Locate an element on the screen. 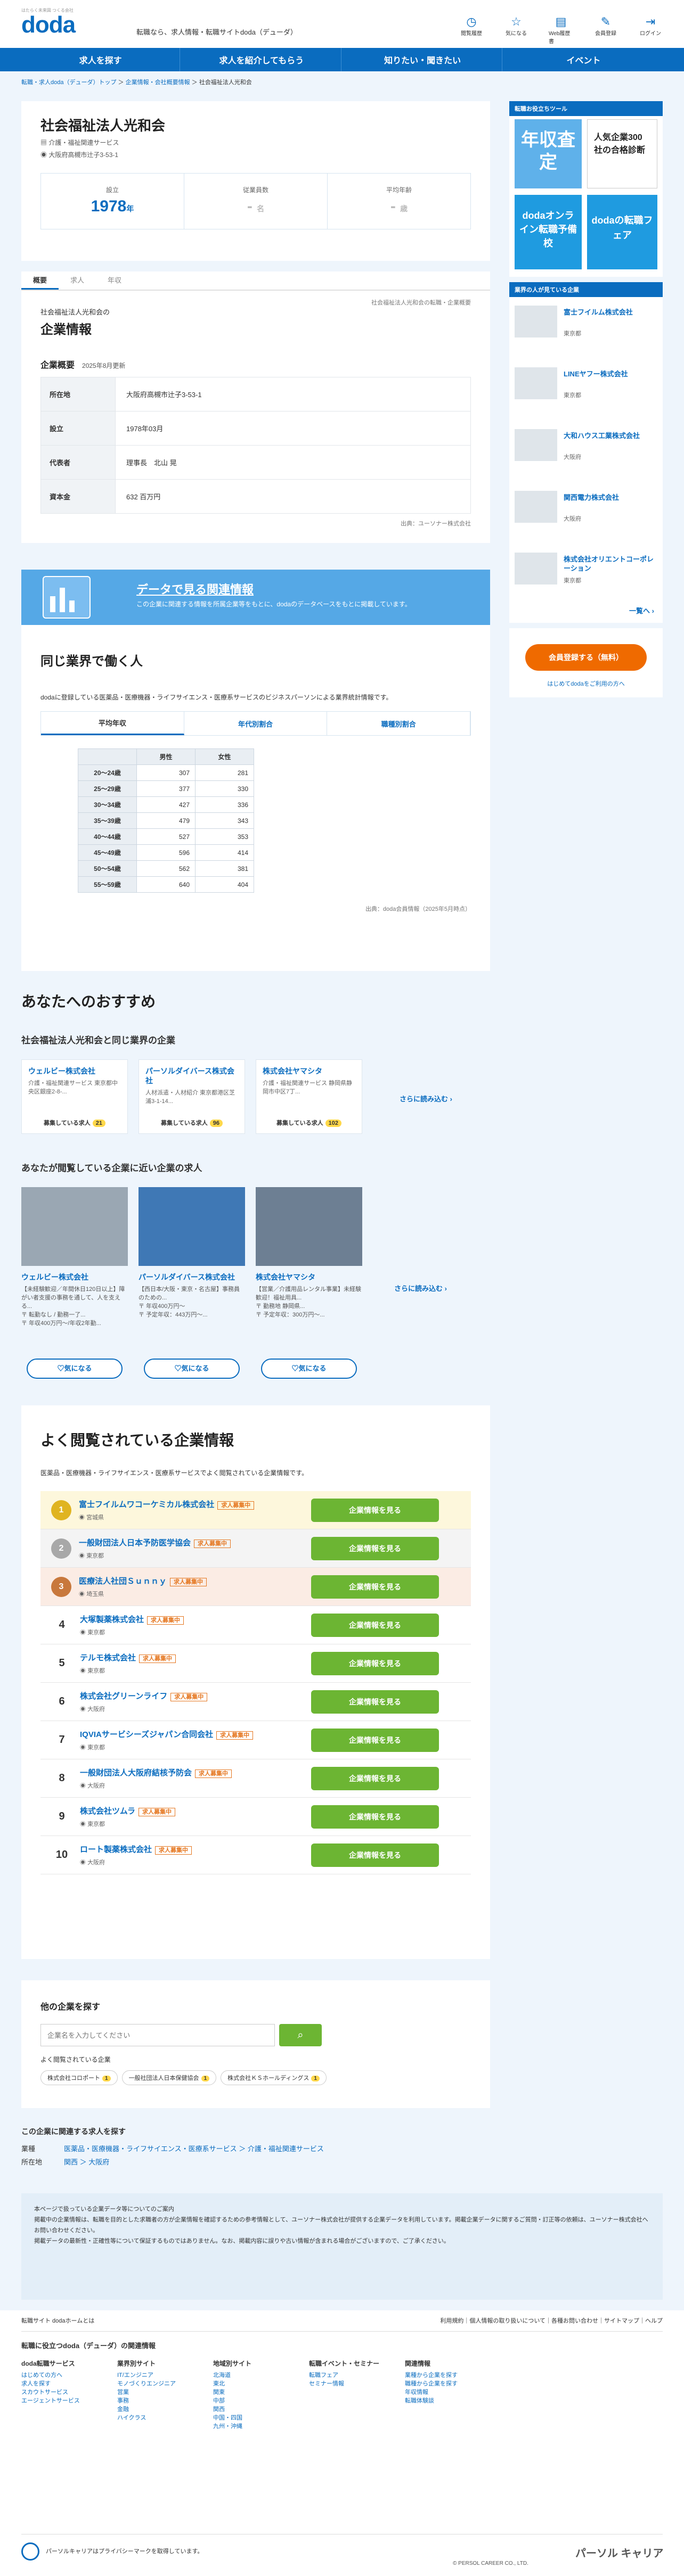 This screenshot has height=2576, width=684. ranking-row: 5 テルモ株式会社 求人募集中 ◉ 東京都 企業情報を見る is located at coordinates (255, 1663).